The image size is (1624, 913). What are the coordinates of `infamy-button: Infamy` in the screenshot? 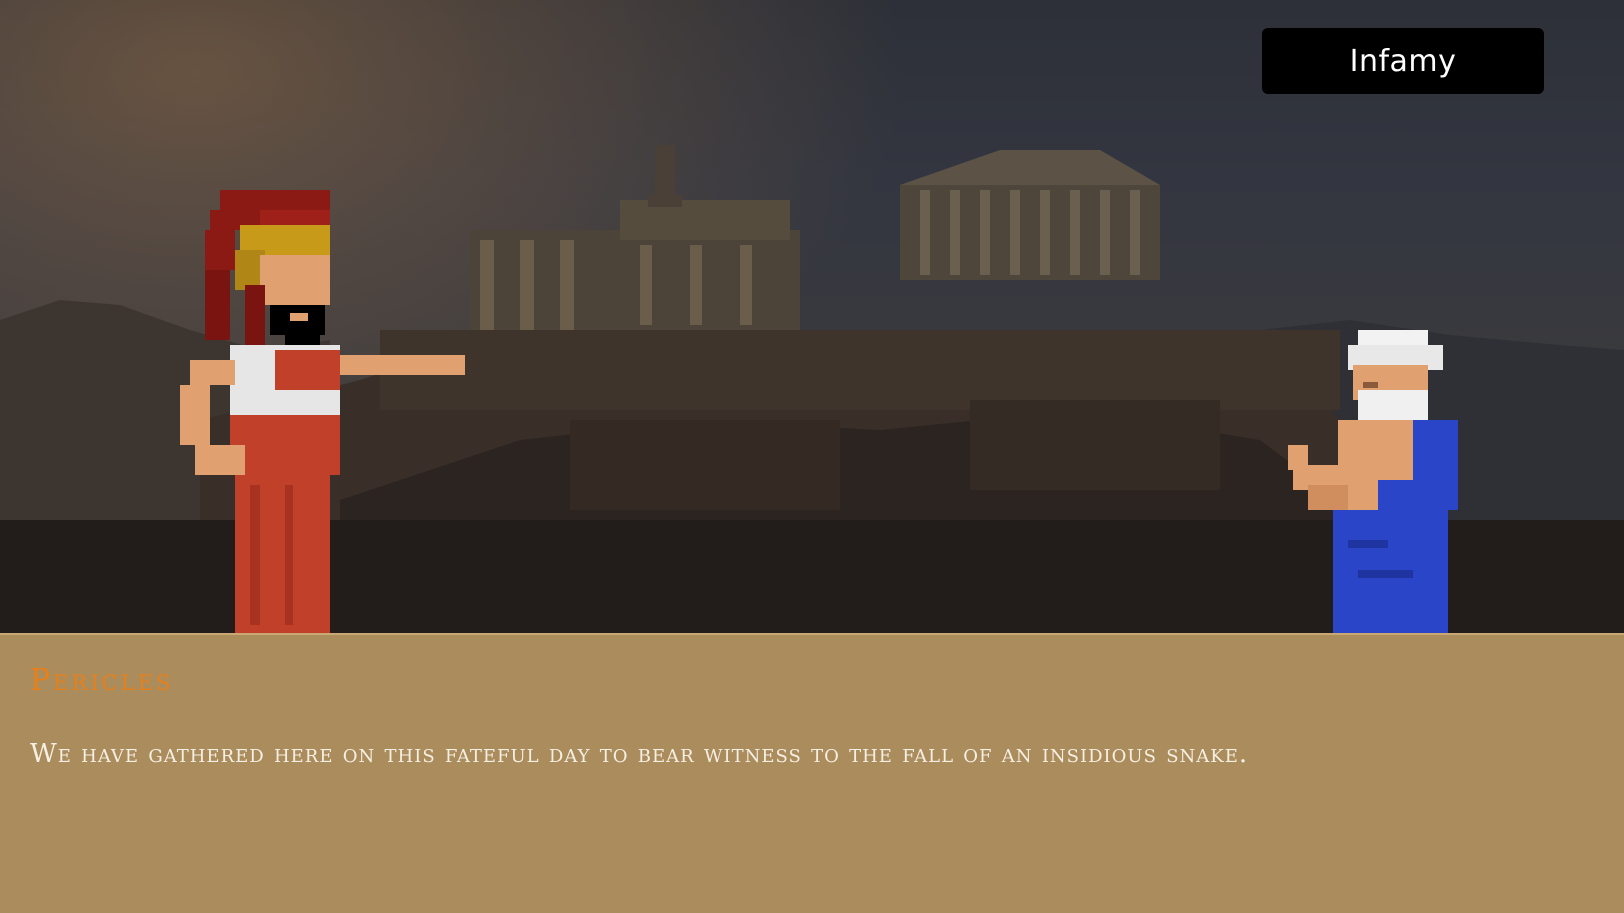 It's located at (1403, 61).